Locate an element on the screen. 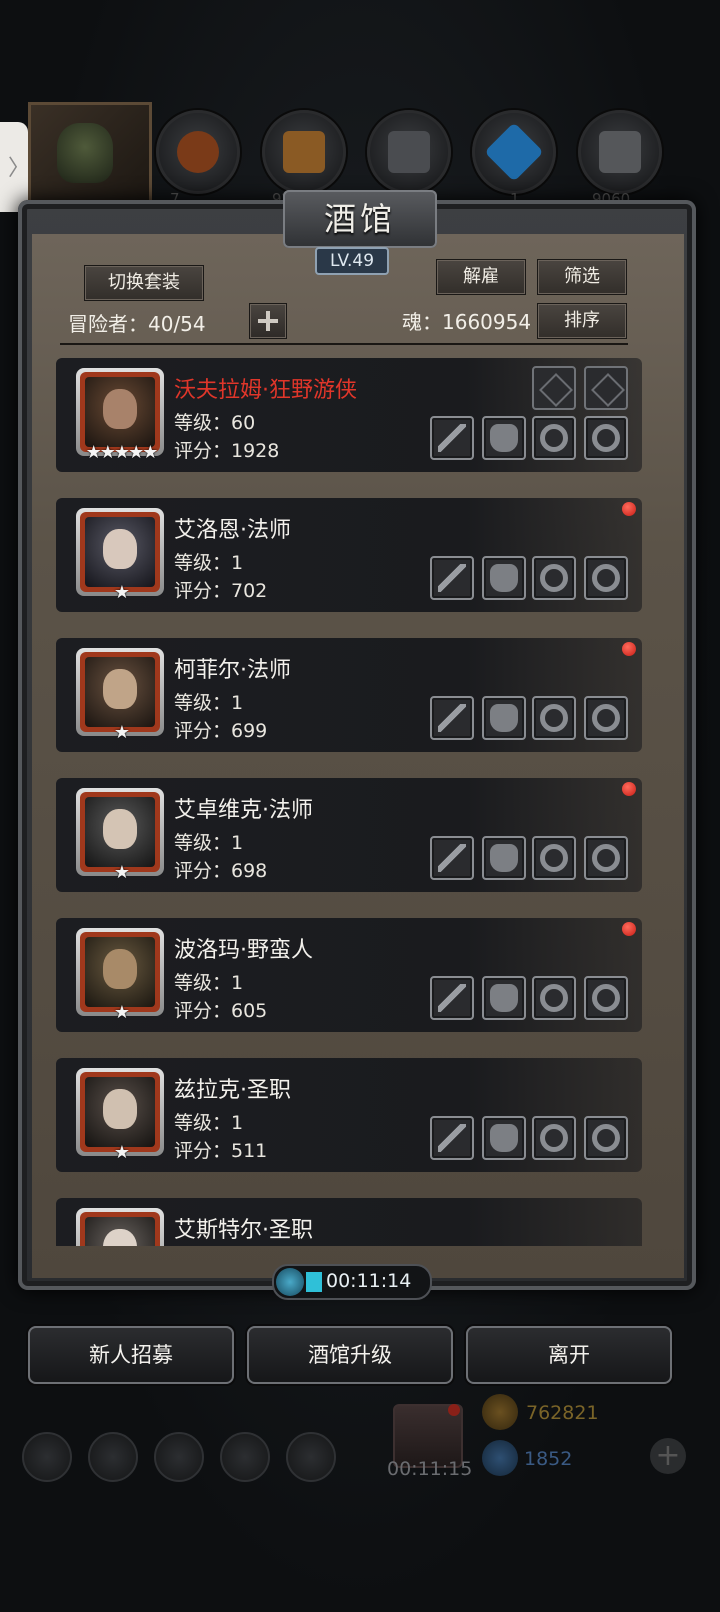 This screenshot has width=720, height=1612. hero-score: 评分：699 is located at coordinates (221, 731).